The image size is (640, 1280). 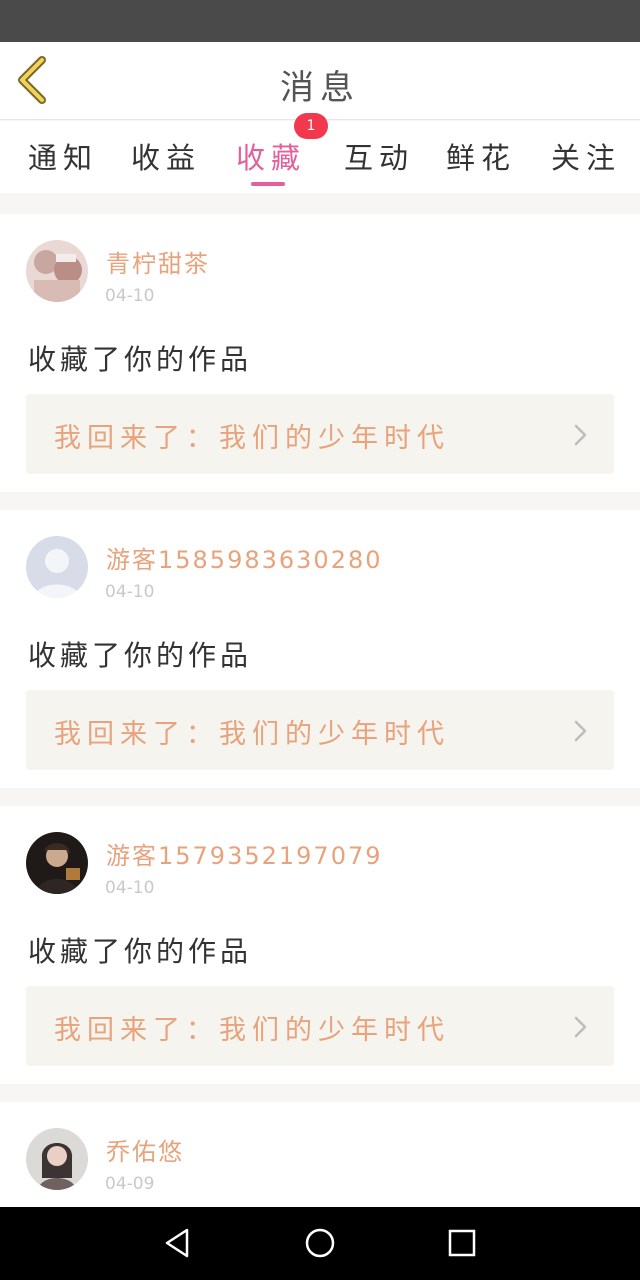 I want to click on username: 游客1579352197079, so click(x=244, y=853).